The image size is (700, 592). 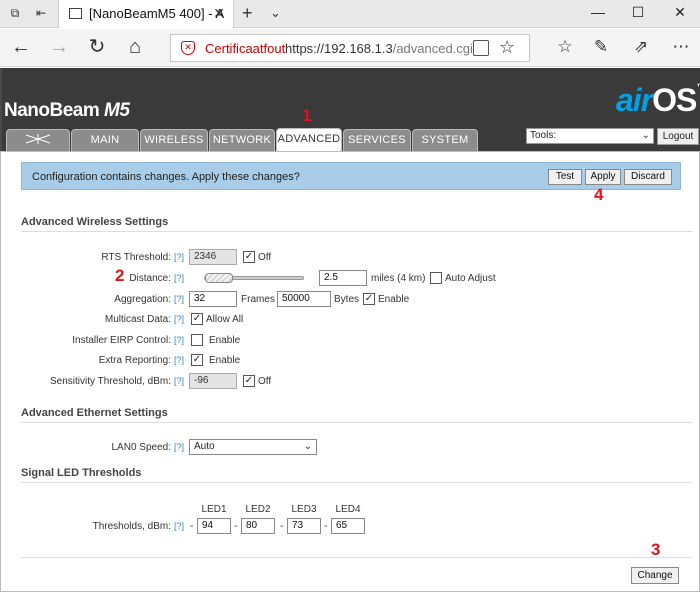 What do you see at coordinates (282, 526) in the screenshot?
I see `led3-sign: -` at bounding box center [282, 526].